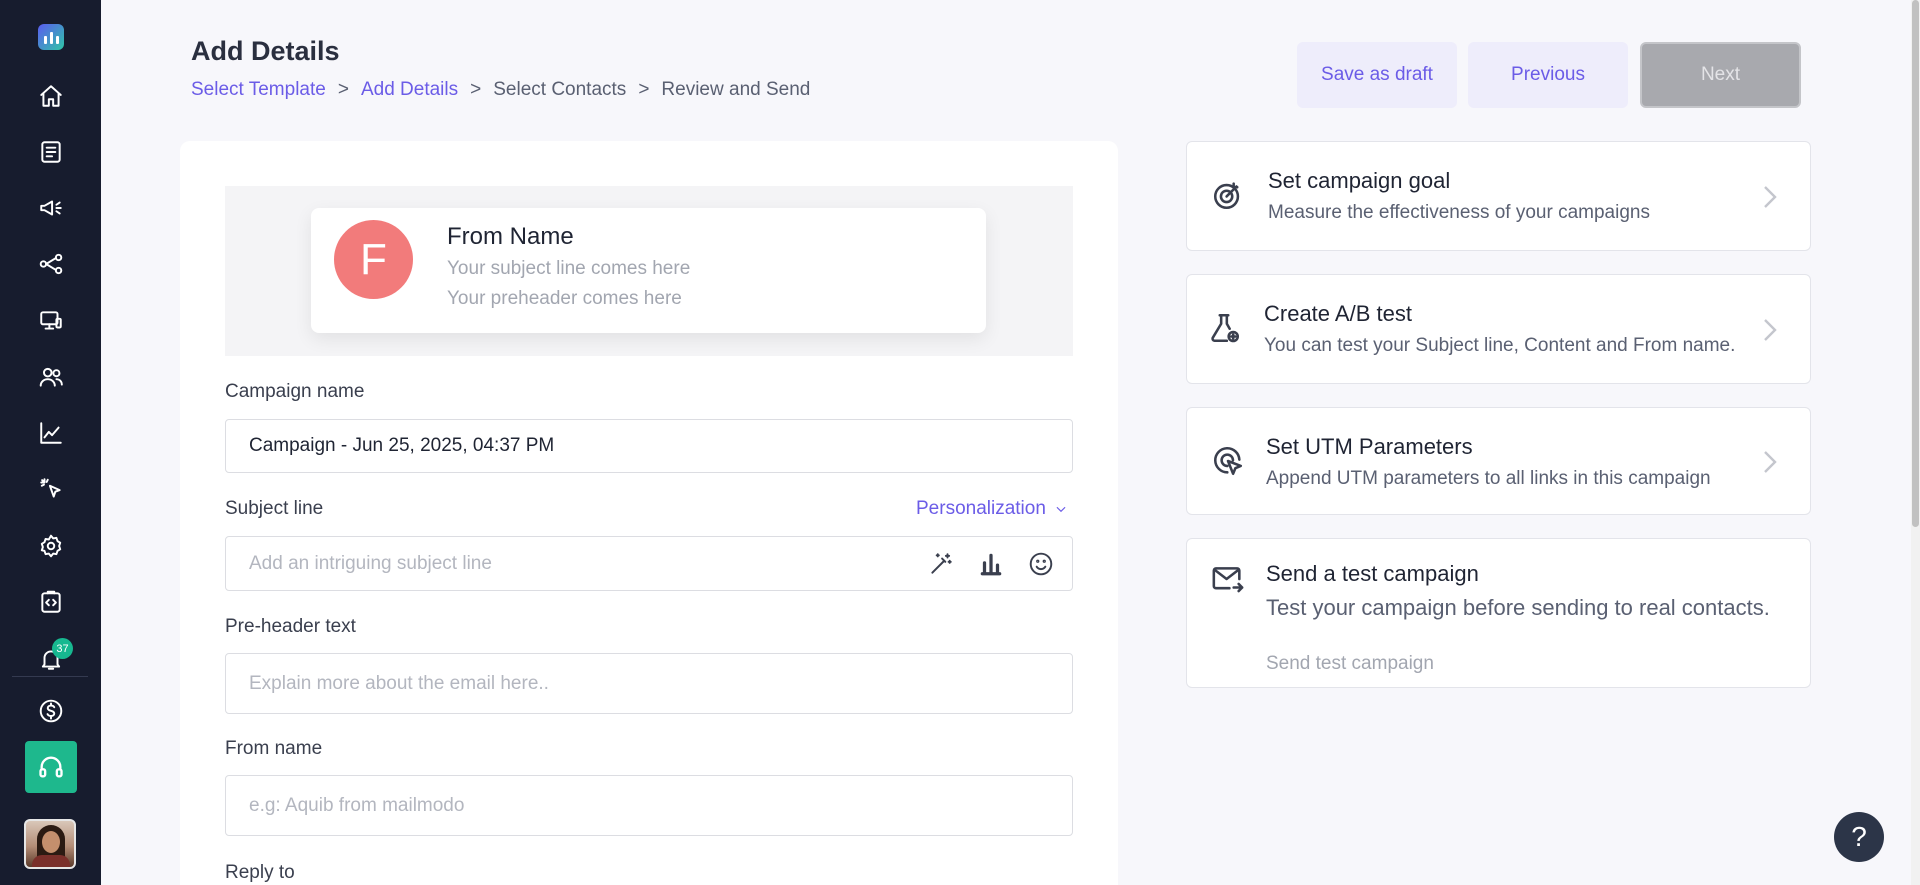 The image size is (1920, 885). Describe the element at coordinates (265, 51) in the screenshot. I see `page-title: Add Details` at that location.